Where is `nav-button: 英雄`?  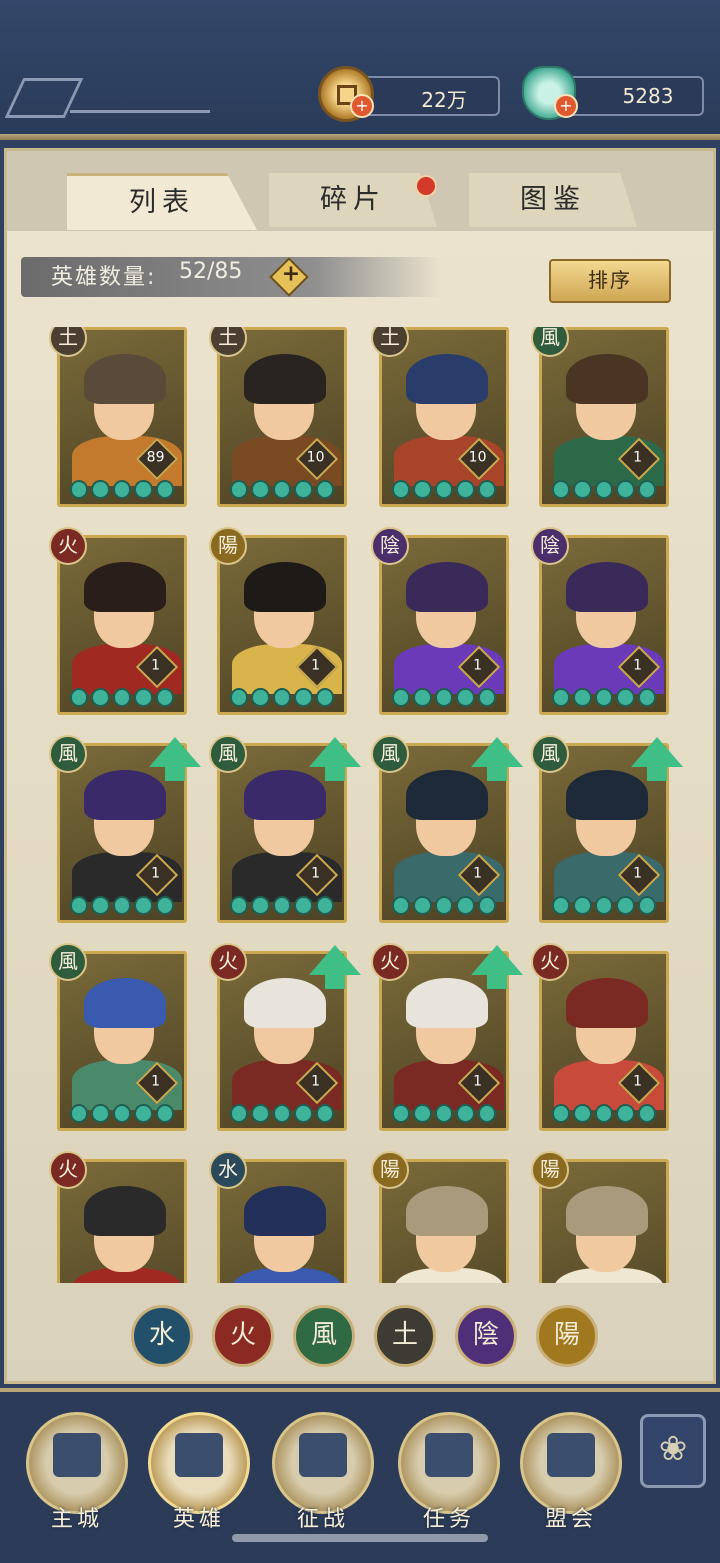 nav-button: 英雄 is located at coordinates (199, 1472).